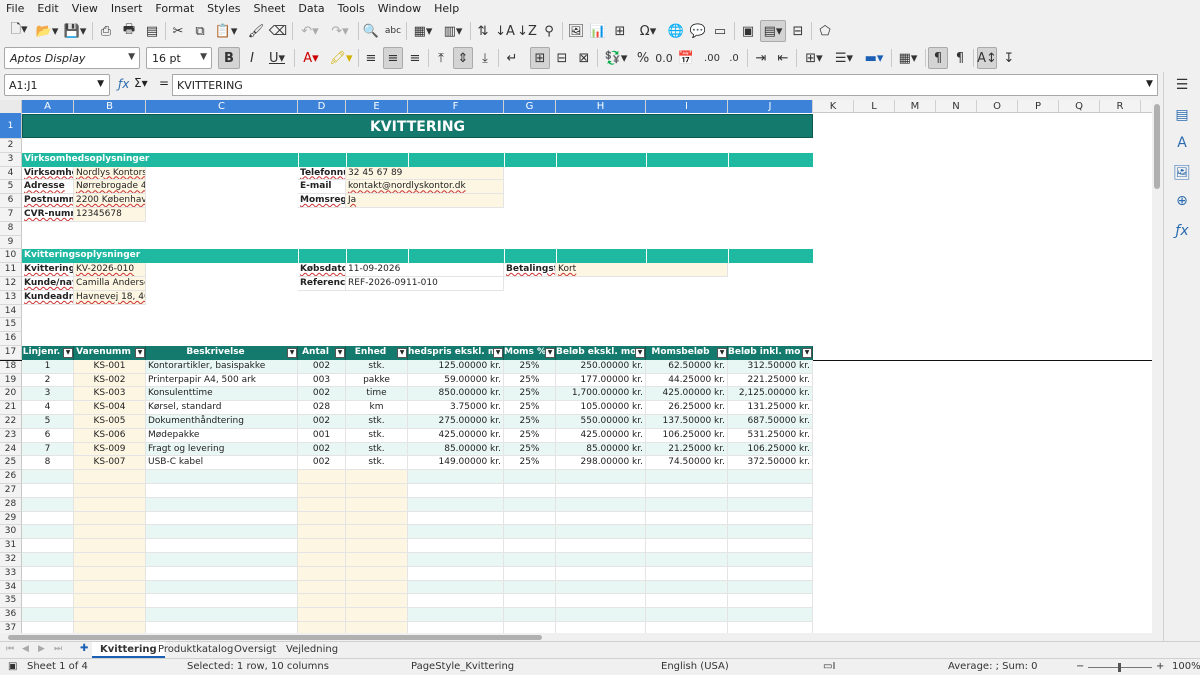  I want to click on table-cell: 59.00000 kr., so click(456, 380).